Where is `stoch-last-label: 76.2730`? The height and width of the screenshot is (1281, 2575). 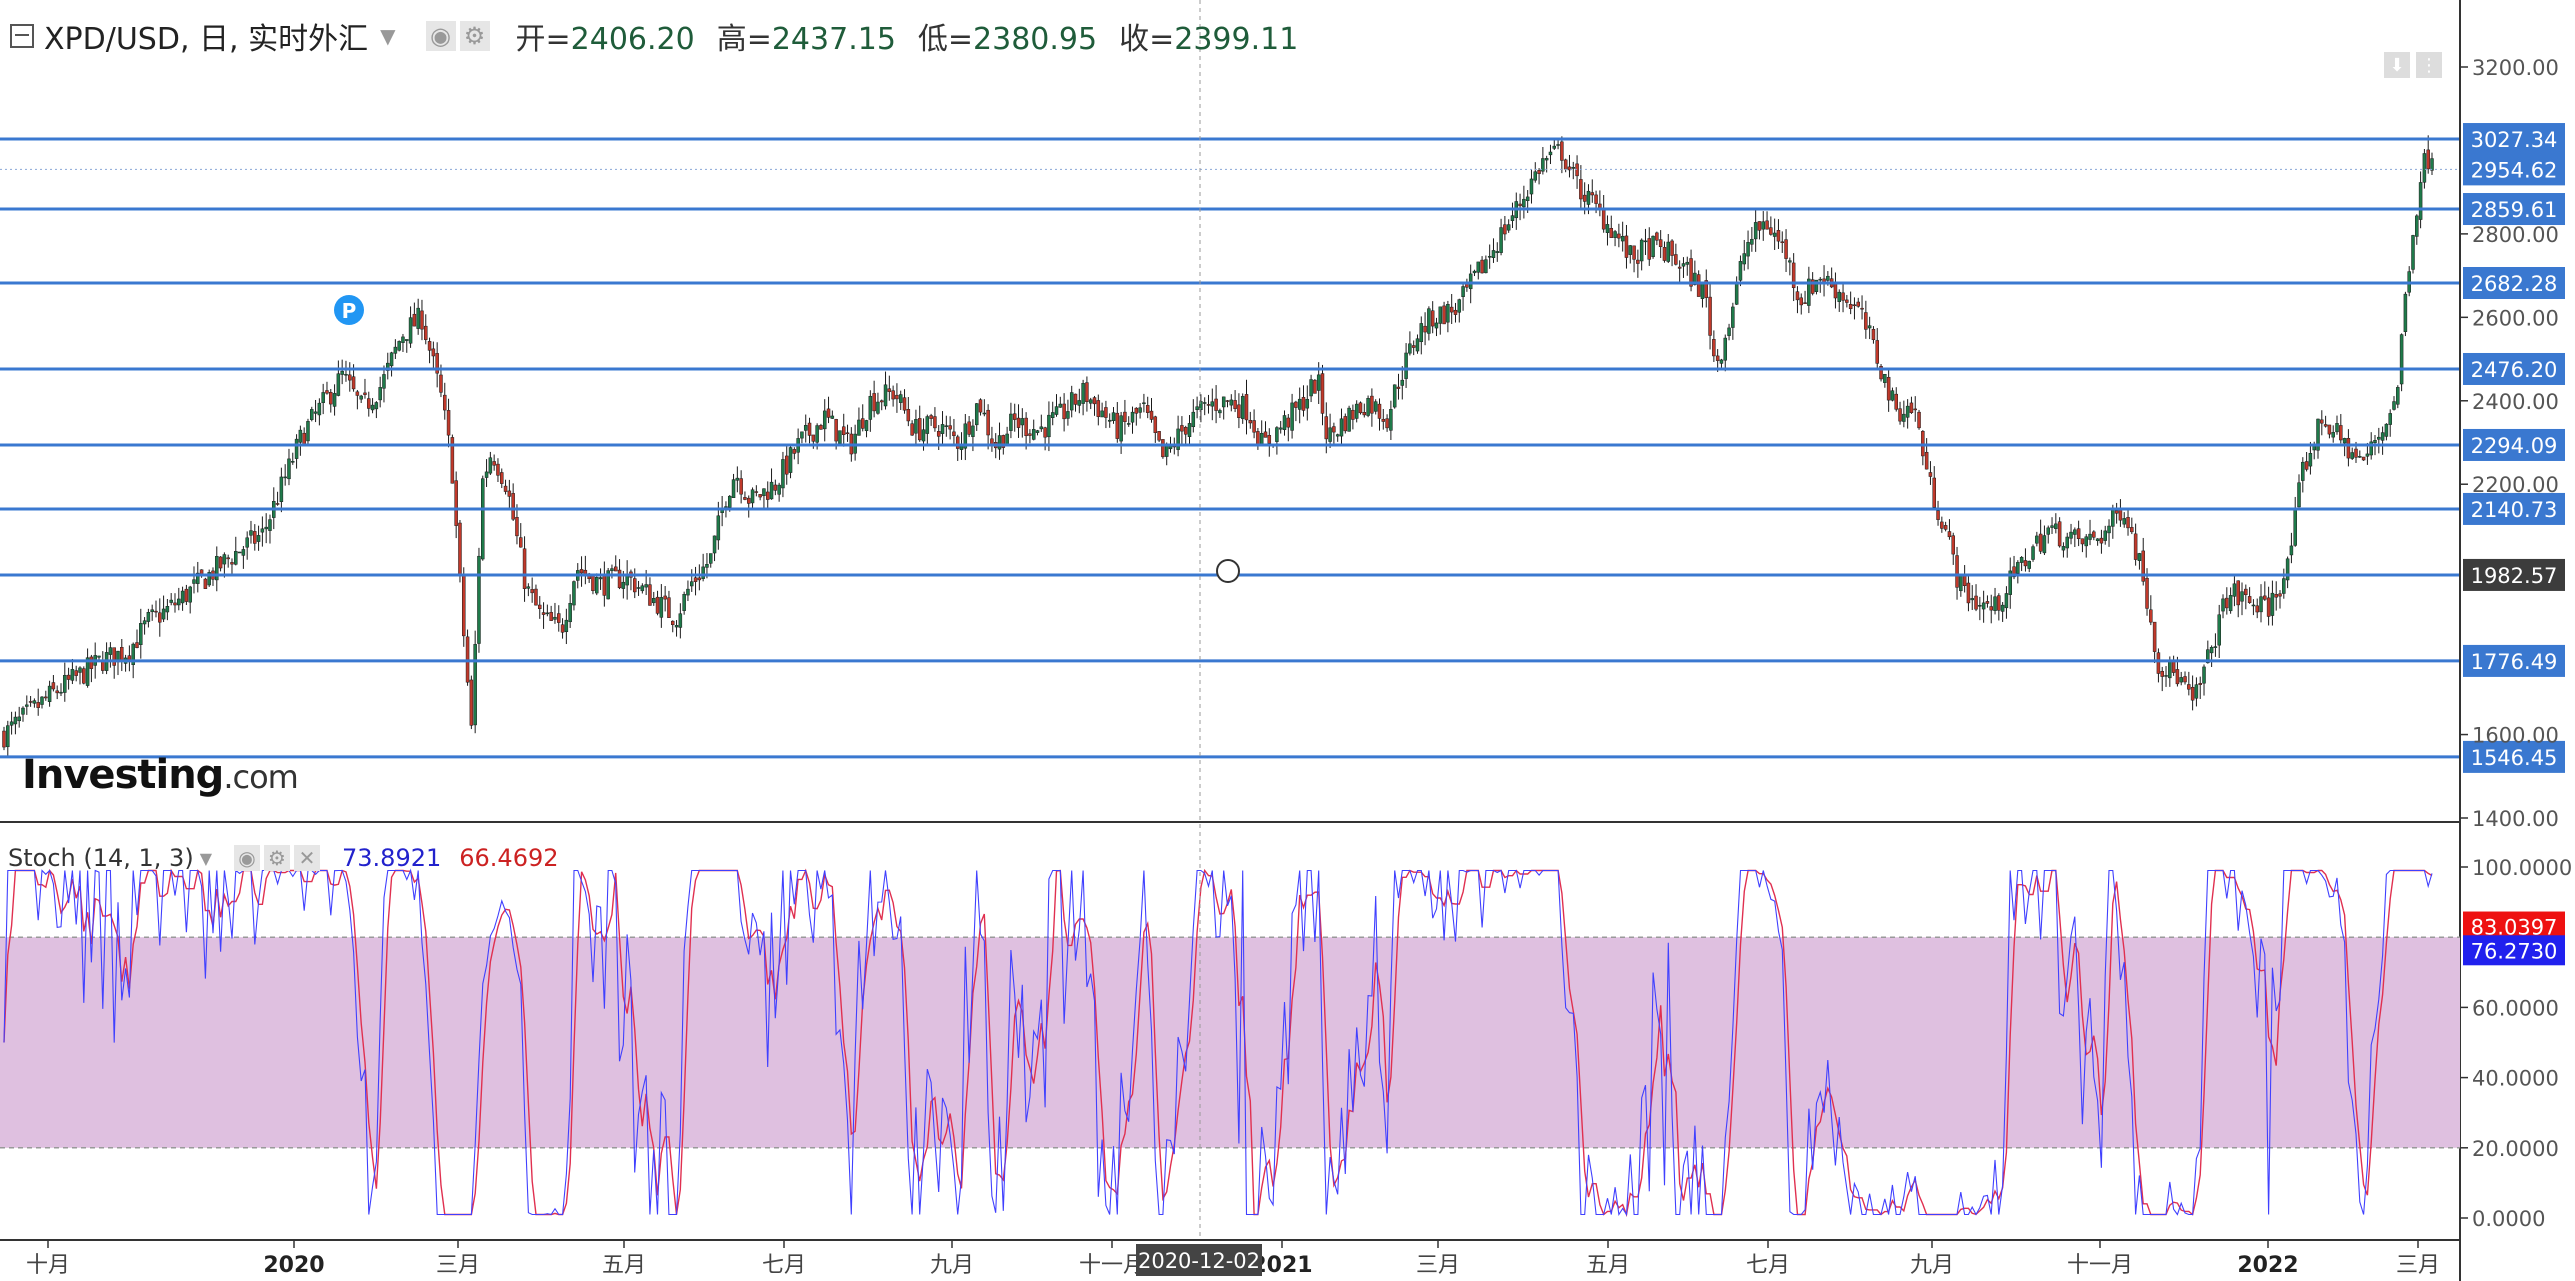 stoch-last-label: 76.2730 is located at coordinates (2514, 951).